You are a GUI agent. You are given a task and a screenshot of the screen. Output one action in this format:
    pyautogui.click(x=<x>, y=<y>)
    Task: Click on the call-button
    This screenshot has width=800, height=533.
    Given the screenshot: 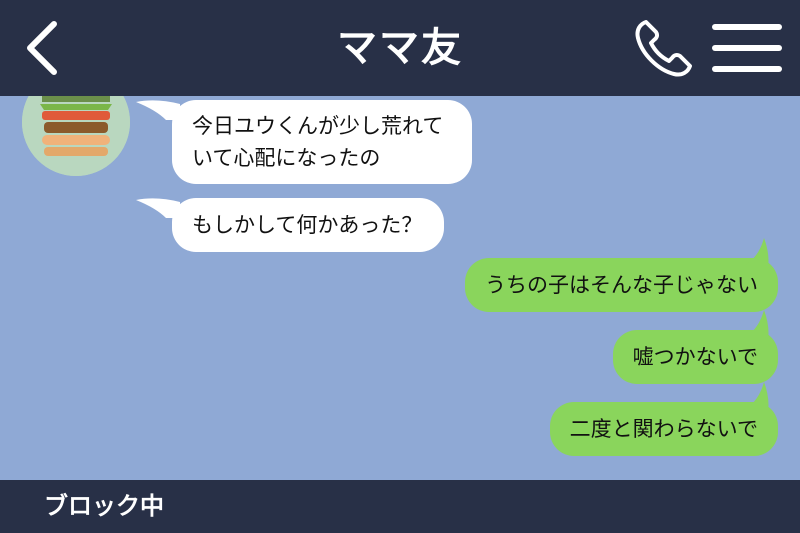 What is the action you would take?
    pyautogui.click(x=665, y=48)
    